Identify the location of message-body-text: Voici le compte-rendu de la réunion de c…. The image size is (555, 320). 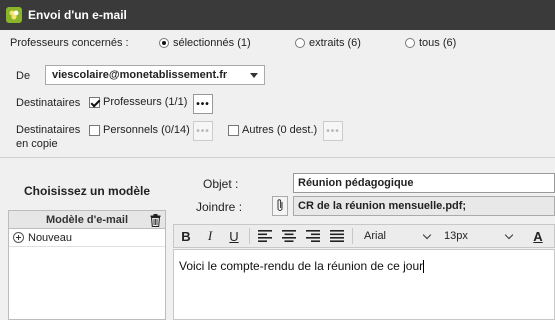
(301, 266).